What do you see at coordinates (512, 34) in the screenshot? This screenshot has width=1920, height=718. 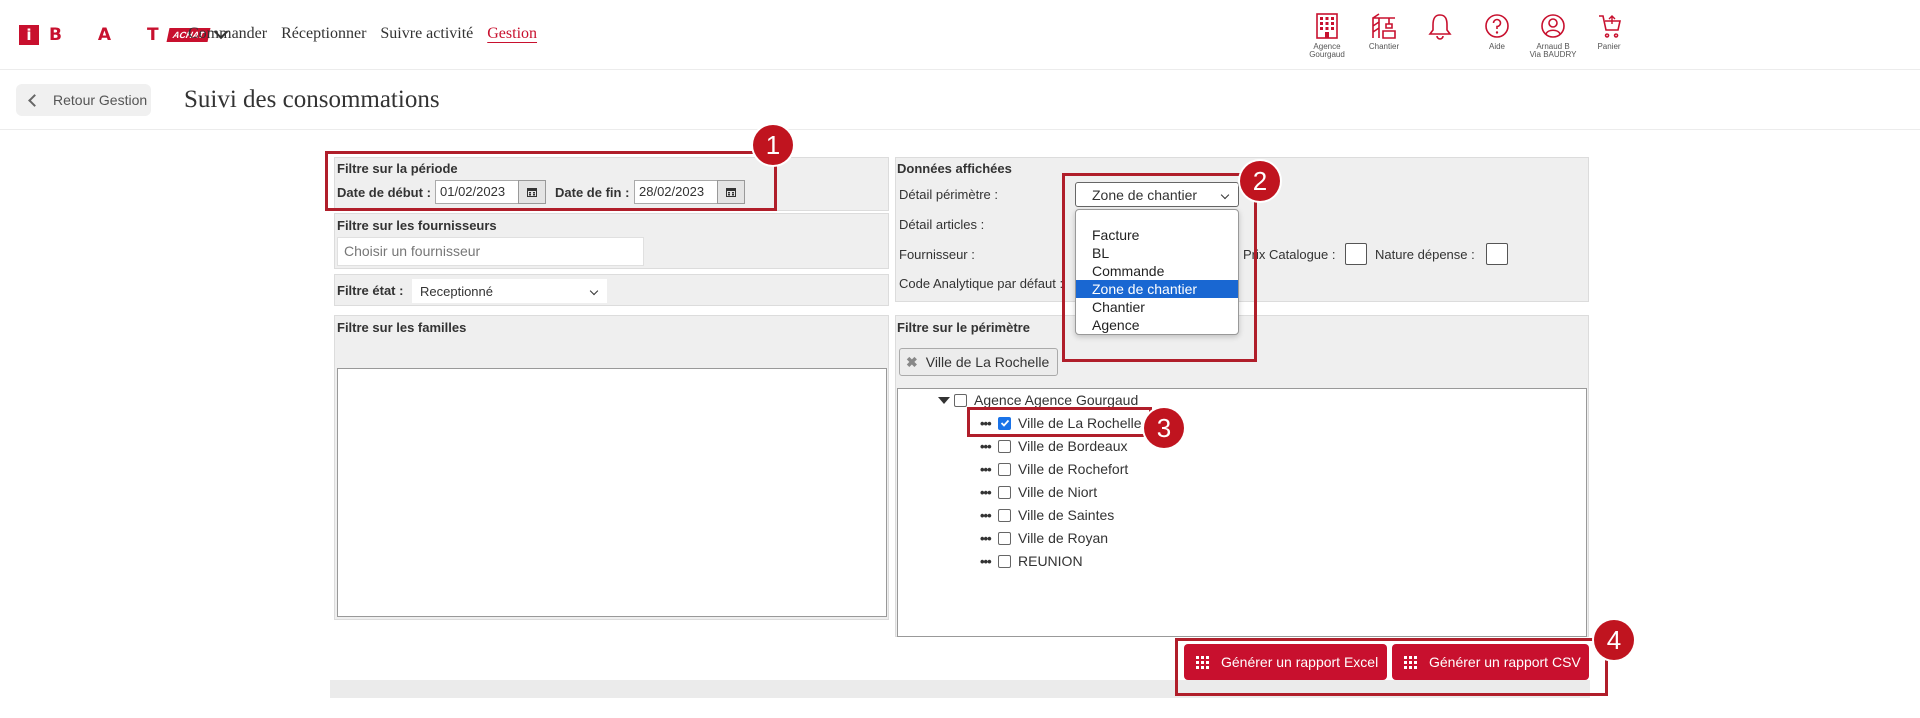 I see `nav-item-gestion: Gestion` at bounding box center [512, 34].